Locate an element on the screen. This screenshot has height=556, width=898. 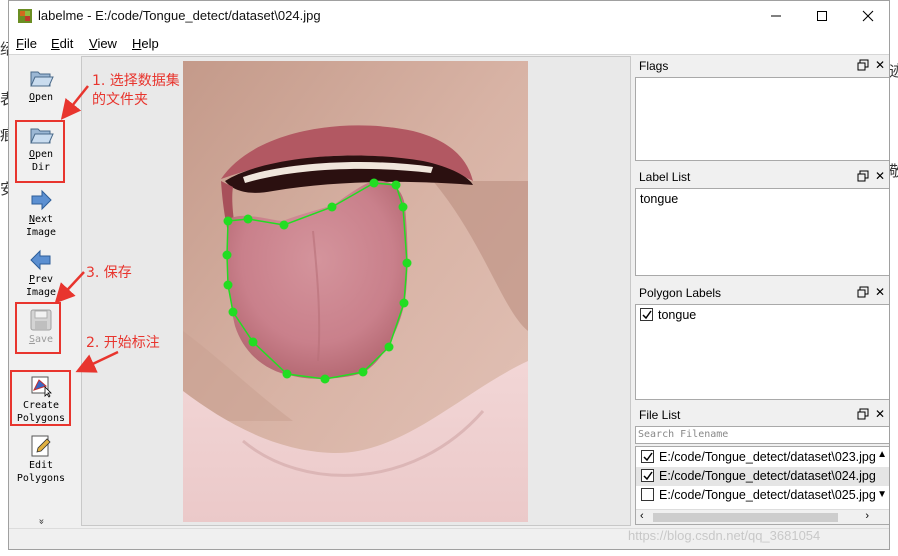
arrow-to-open-dir is located at coordinates (74, 102).